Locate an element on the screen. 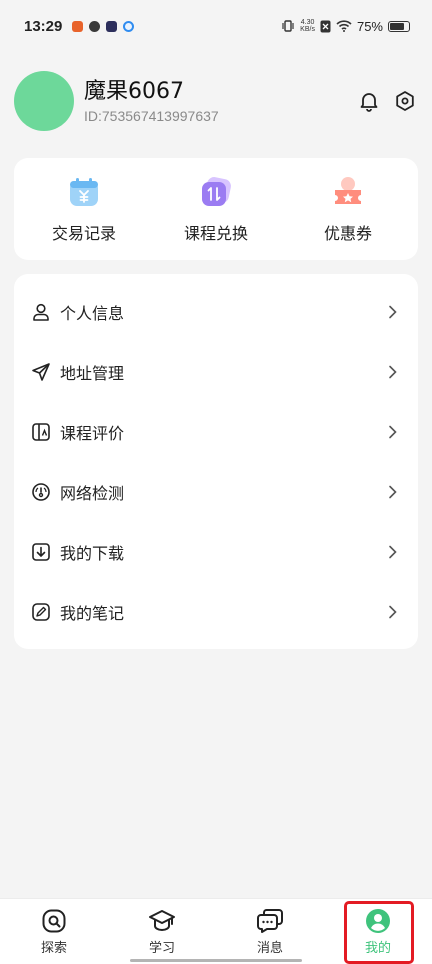 Image resolution: width=432 pixels, height=964 pixels. note-edit-icon is located at coordinates (41, 612).